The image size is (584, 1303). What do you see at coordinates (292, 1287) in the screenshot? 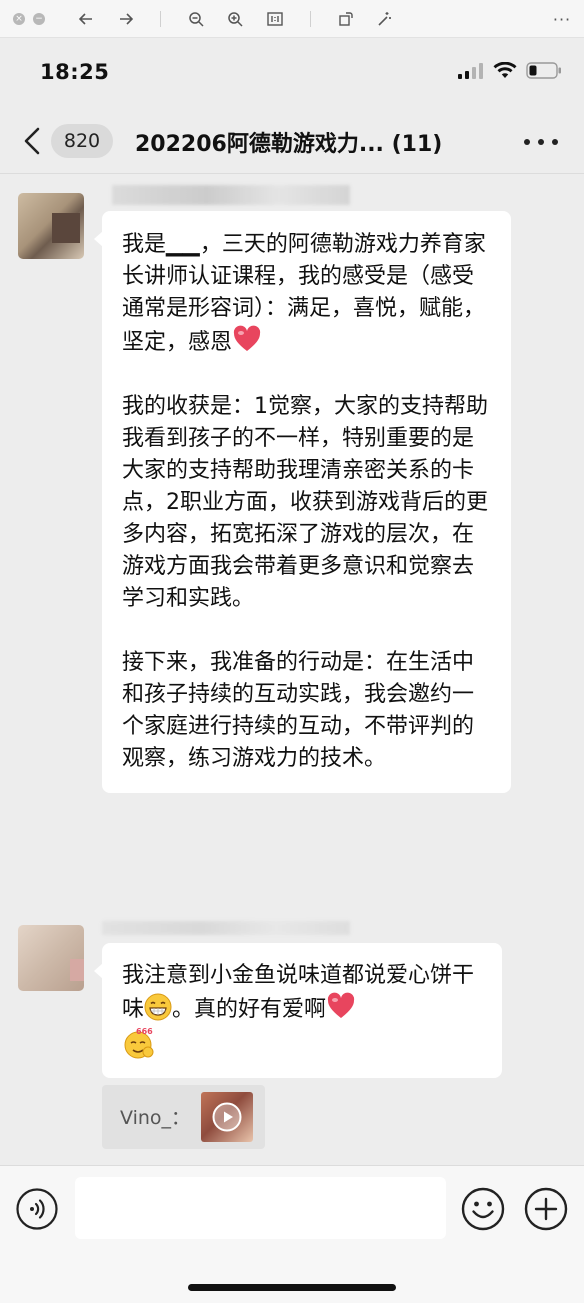
I see `home-indicator` at bounding box center [292, 1287].